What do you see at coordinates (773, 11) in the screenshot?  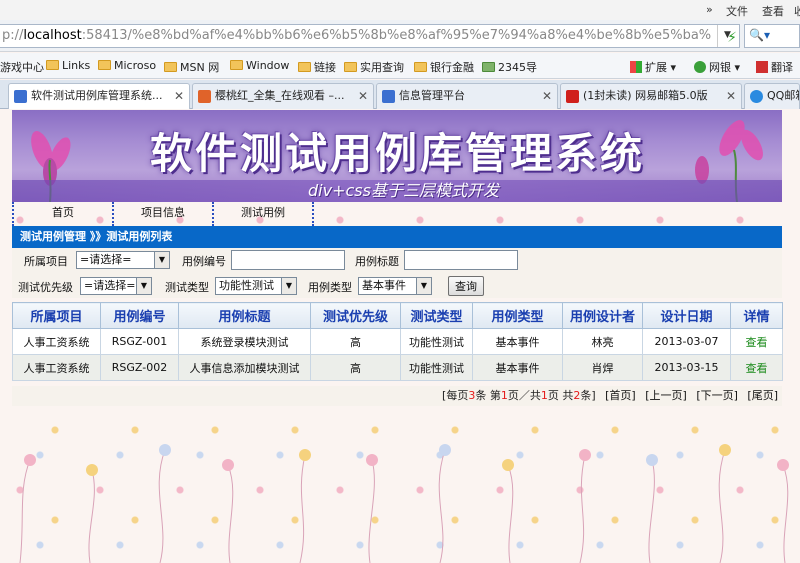 I see `menu-view: 查看` at bounding box center [773, 11].